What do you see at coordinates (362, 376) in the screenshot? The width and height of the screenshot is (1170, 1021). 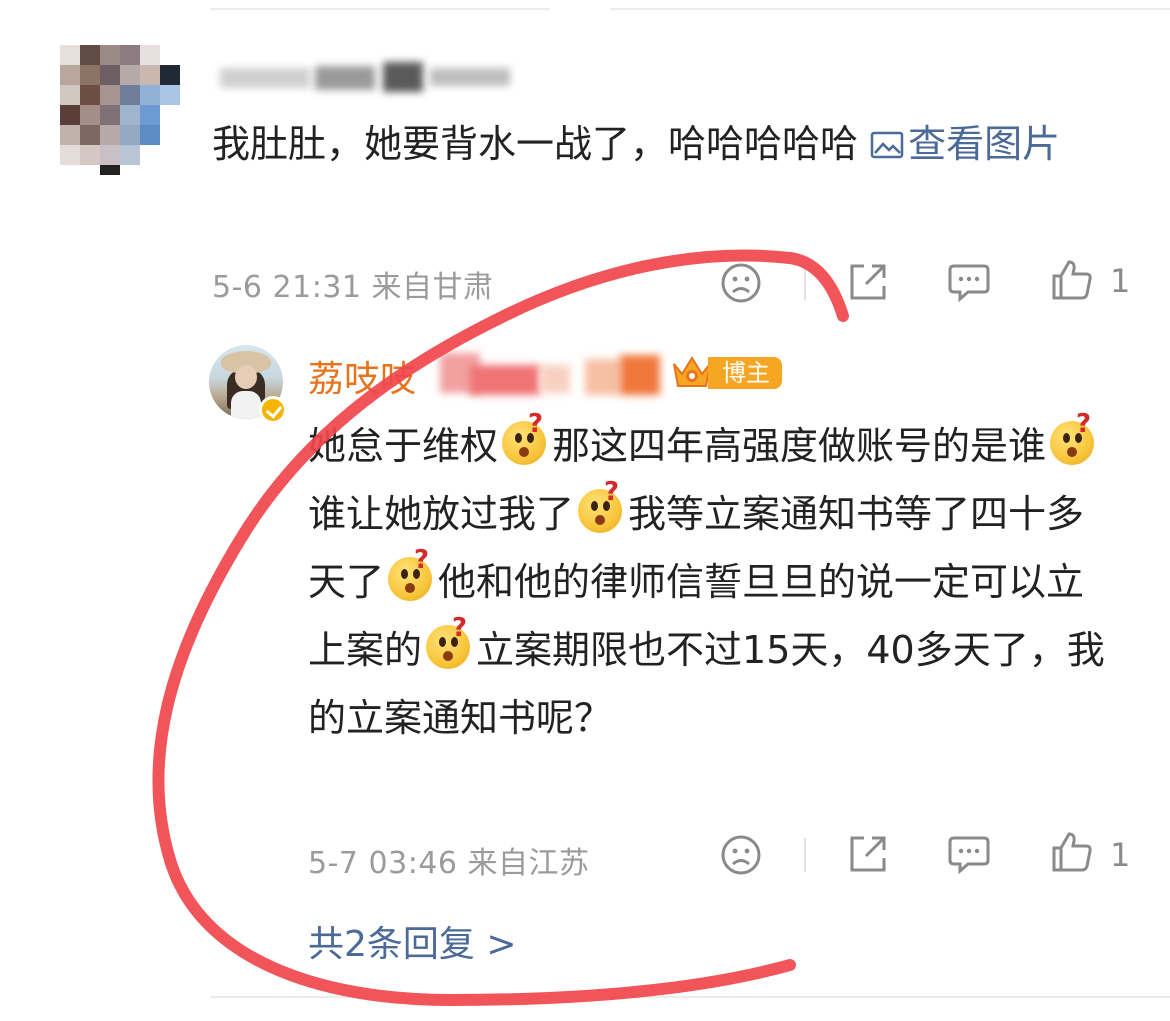 I see `reply-author-name: 荔吱吱` at bounding box center [362, 376].